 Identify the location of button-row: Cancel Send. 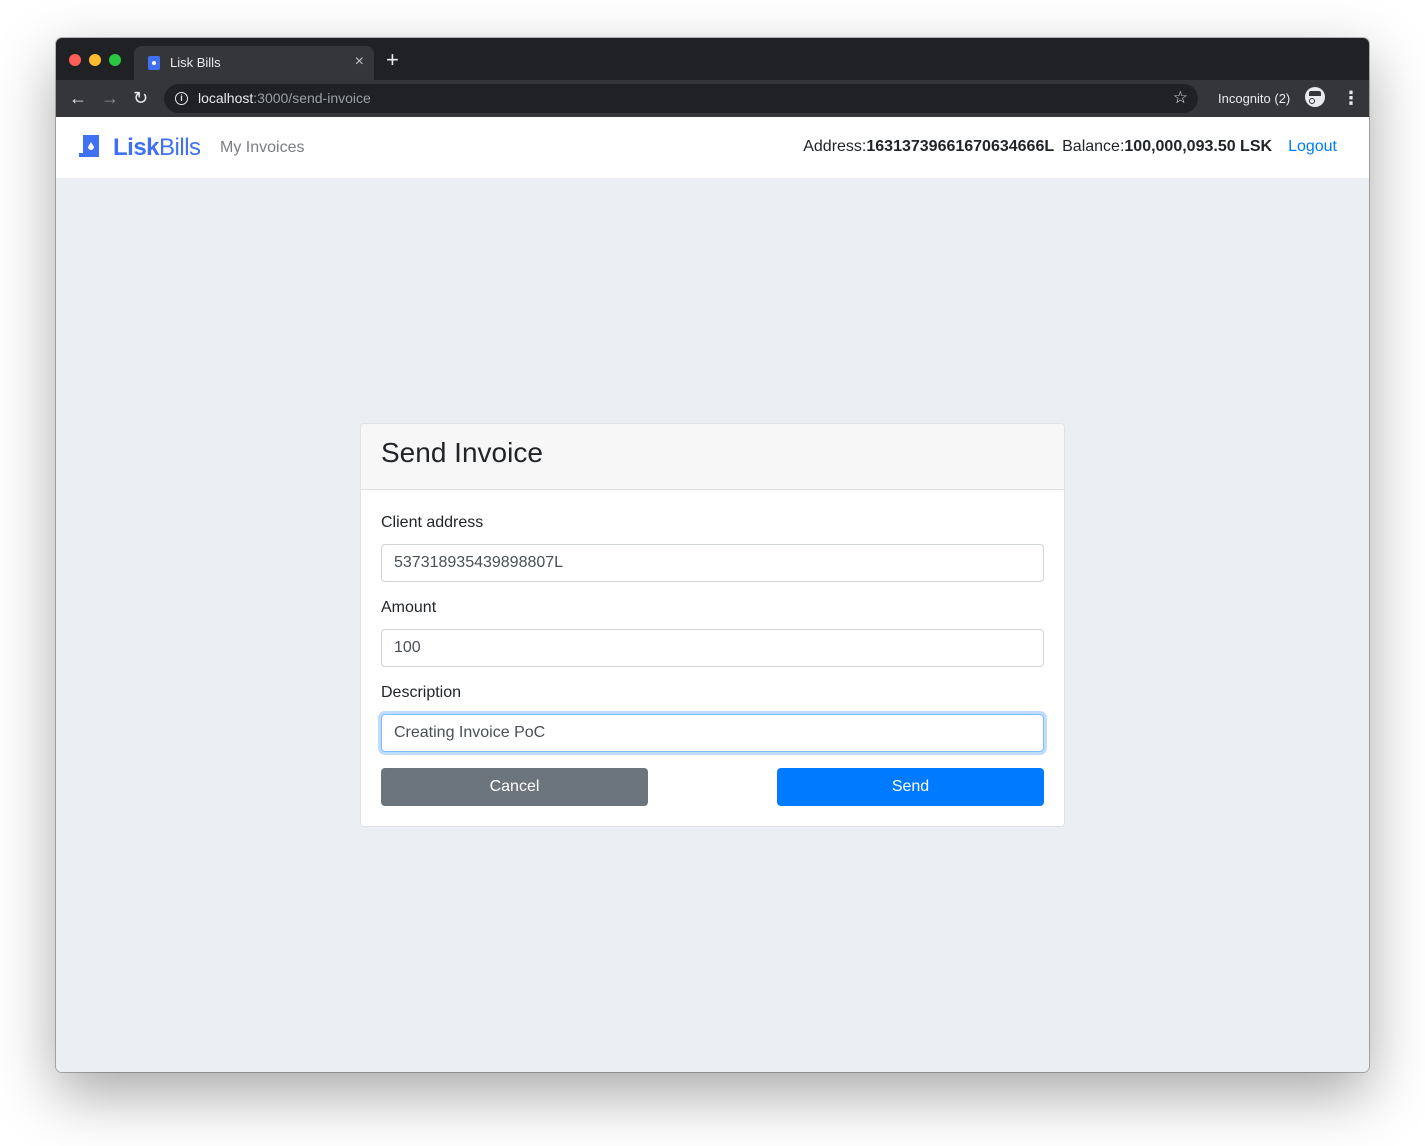
(712, 787).